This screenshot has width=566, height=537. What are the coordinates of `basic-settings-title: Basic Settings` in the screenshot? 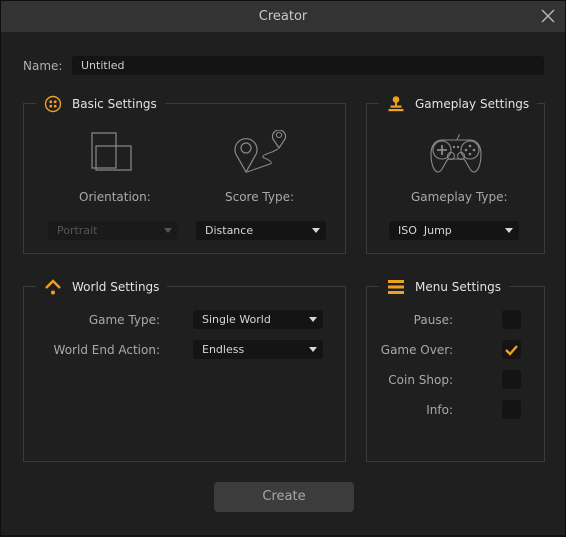 It's located at (114, 104).